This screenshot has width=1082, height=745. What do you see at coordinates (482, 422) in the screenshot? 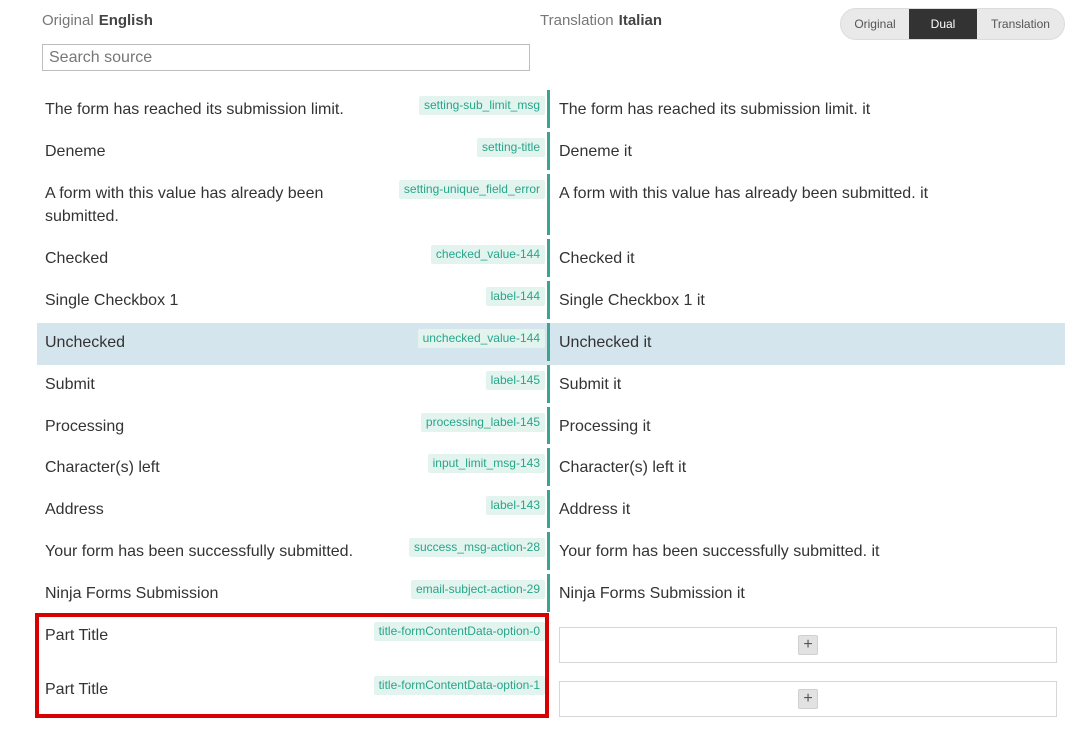
I see `string-key-badge: processing_label-145` at bounding box center [482, 422].